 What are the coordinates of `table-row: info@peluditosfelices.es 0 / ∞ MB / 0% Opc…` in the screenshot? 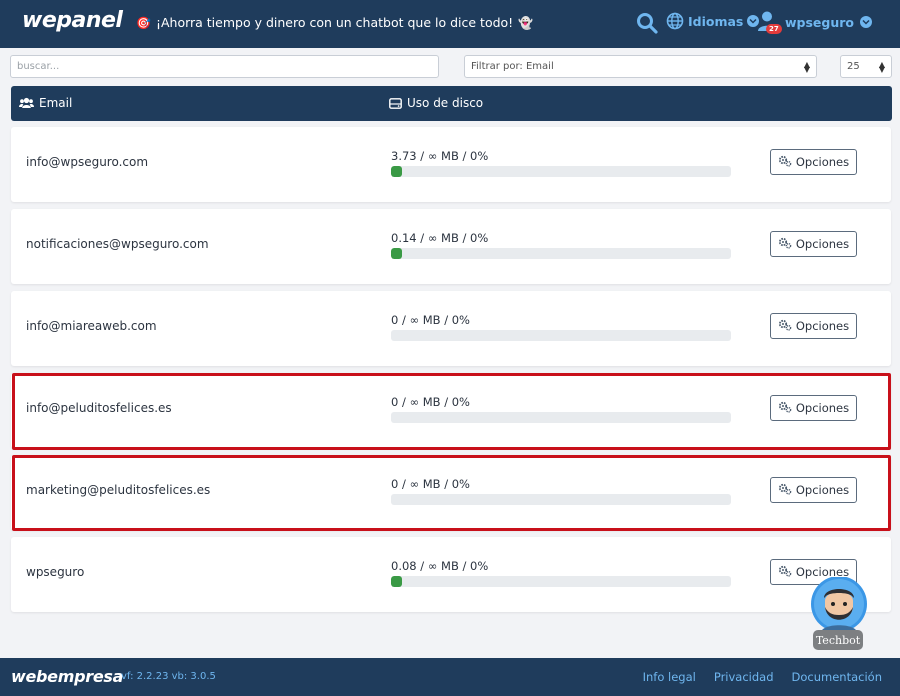 It's located at (451, 410).